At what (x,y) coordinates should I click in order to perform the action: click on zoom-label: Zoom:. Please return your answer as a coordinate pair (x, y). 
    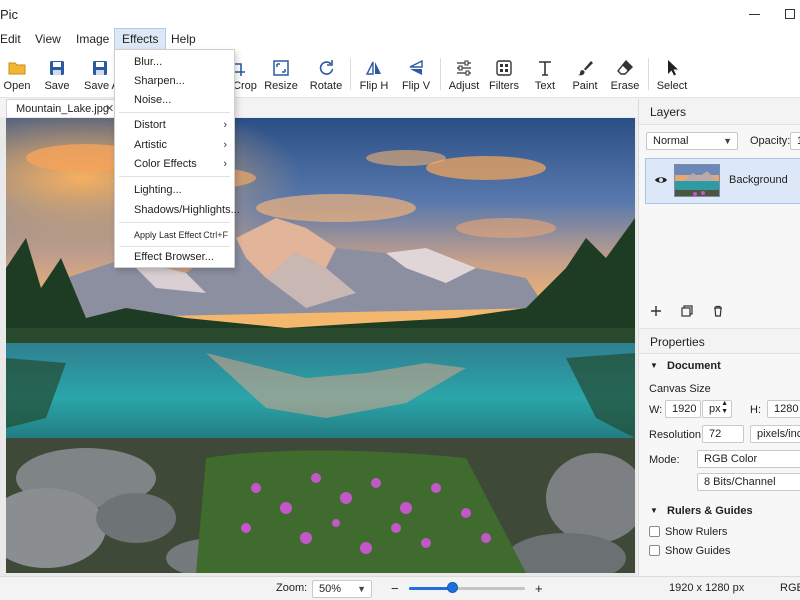
    Looking at the image, I should click on (292, 588).